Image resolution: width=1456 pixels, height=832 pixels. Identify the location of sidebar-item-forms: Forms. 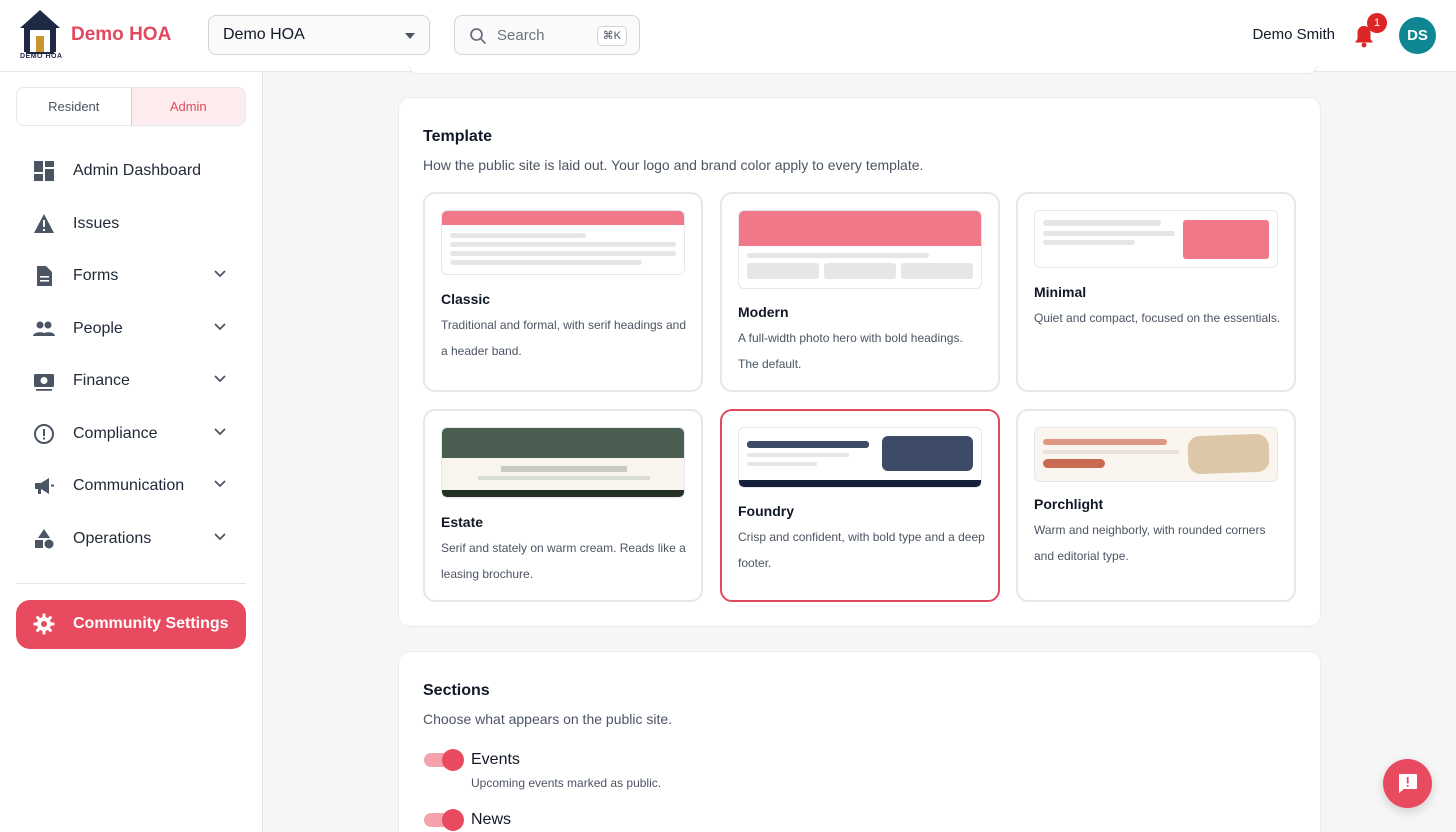
(131, 276).